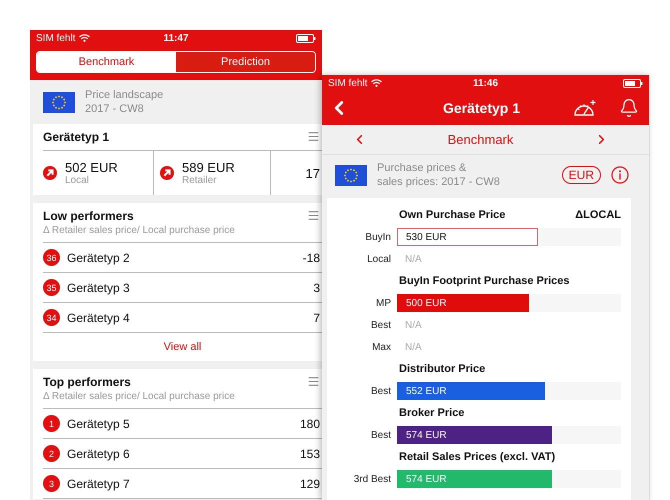  What do you see at coordinates (182, 484) in the screenshot?
I see `performer-row: 3 Gerätetyp 7 129` at bounding box center [182, 484].